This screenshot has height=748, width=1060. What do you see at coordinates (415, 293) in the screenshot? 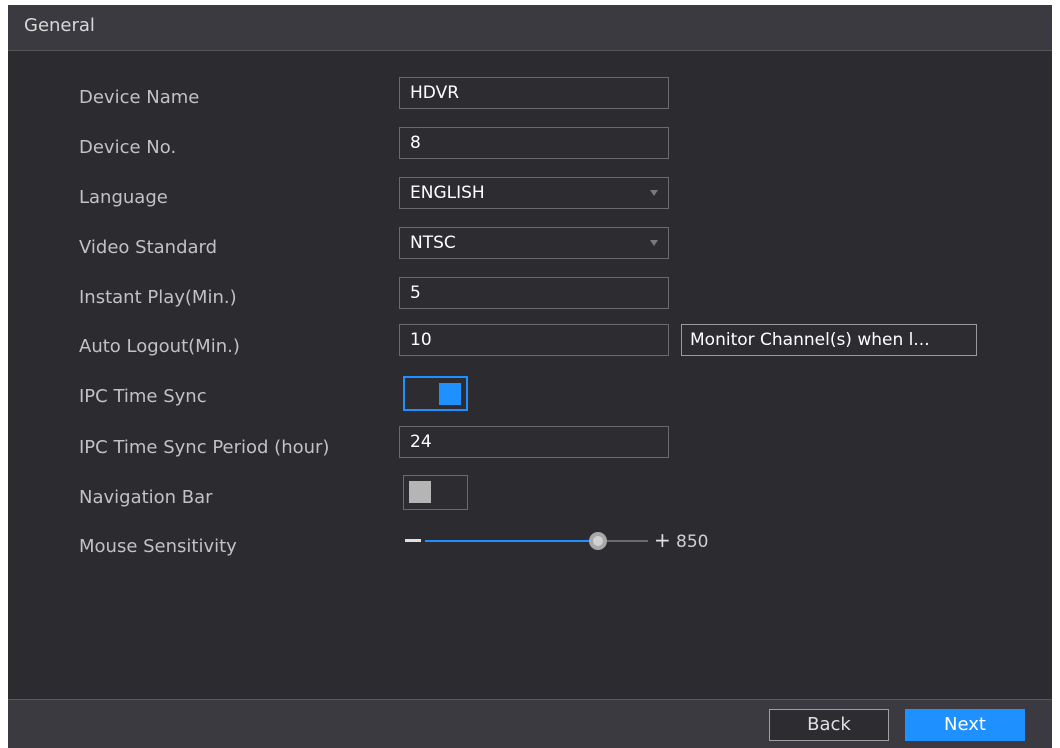
I see `instant-play-value: 5` at bounding box center [415, 293].